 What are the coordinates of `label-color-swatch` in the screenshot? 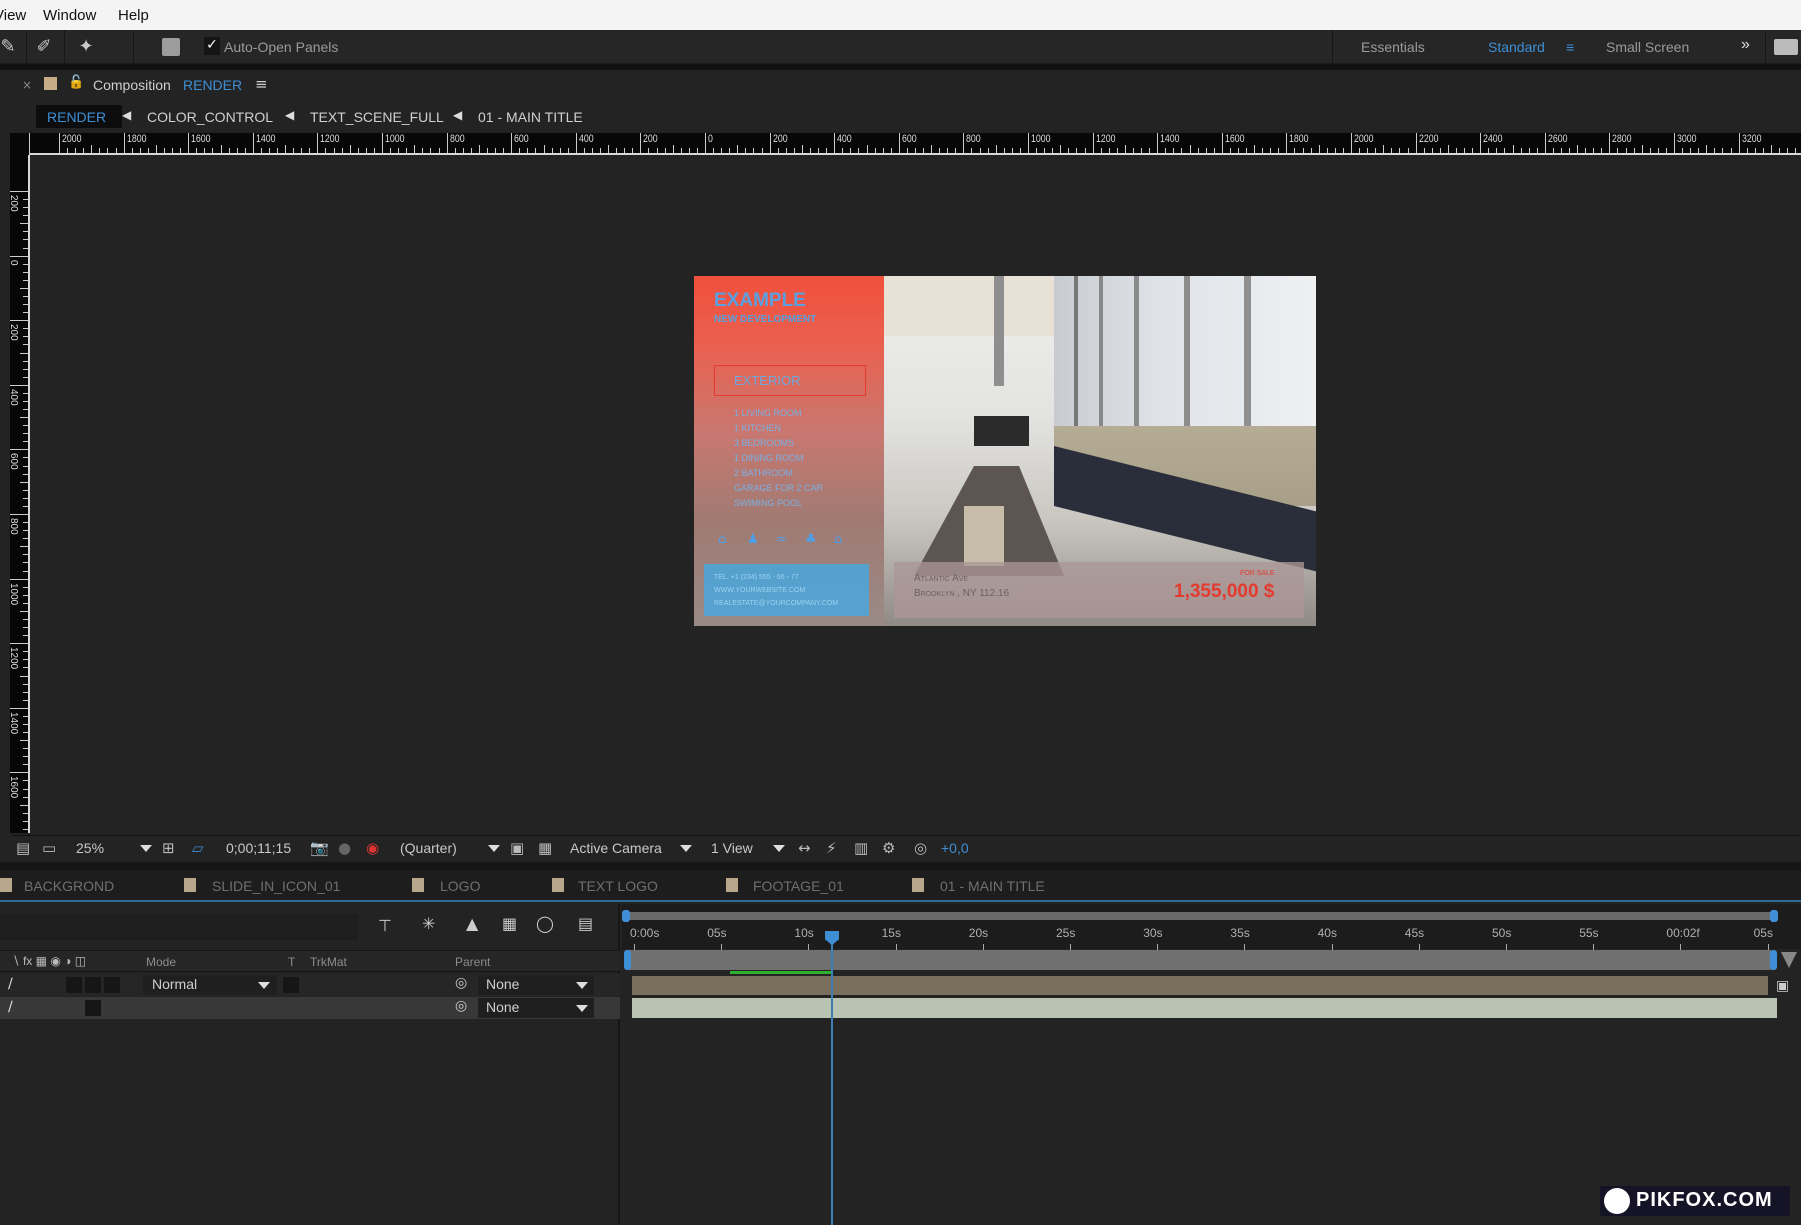 It's located at (50, 83).